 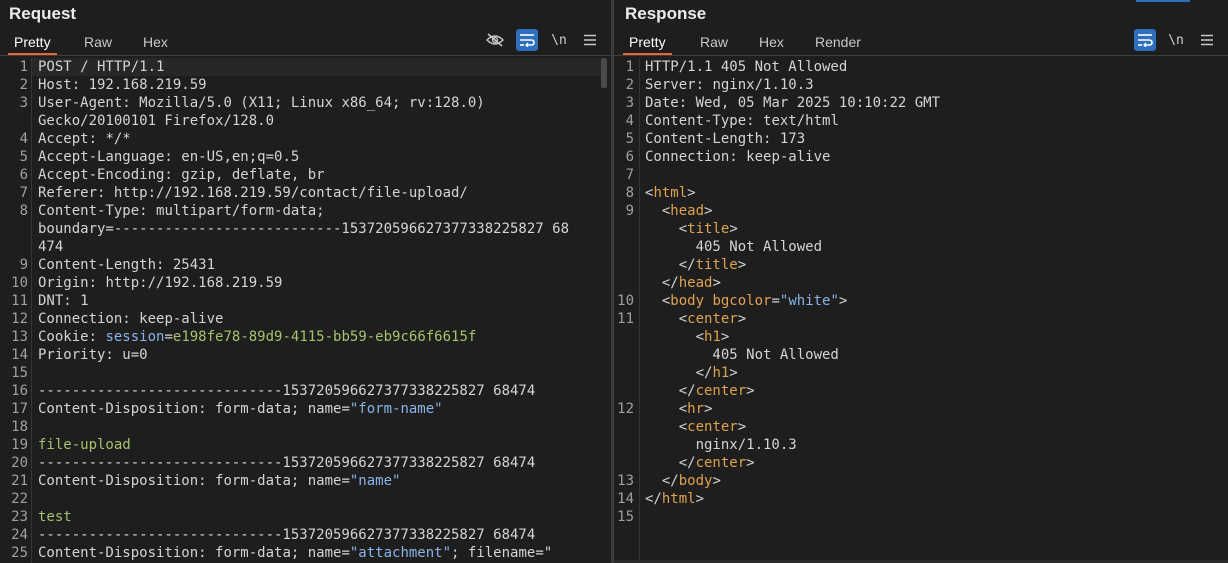 What do you see at coordinates (305, 67) in the screenshot?
I see `code-line: 1 POST / HTTP/1.1` at bounding box center [305, 67].